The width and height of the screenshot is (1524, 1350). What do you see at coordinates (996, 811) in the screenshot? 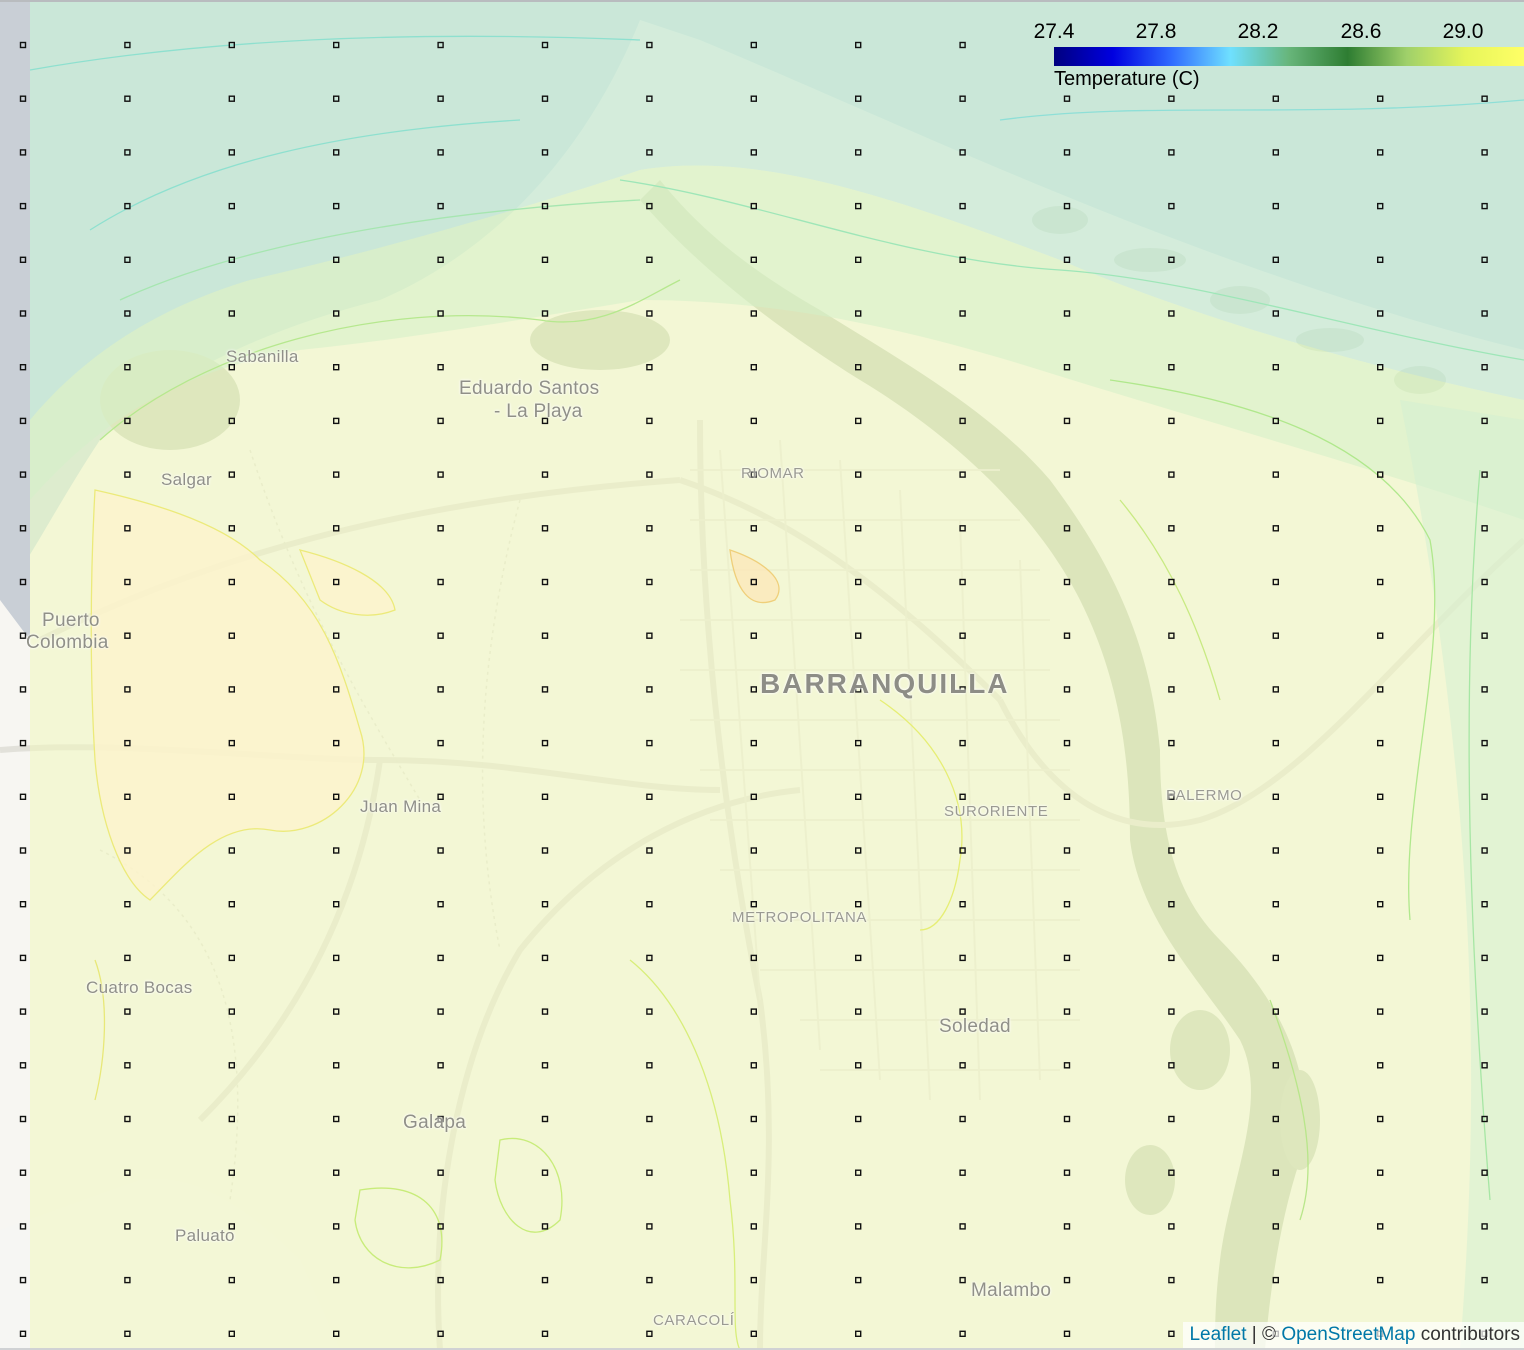
I see `place-label-suroriente: SURORIENTE` at bounding box center [996, 811].